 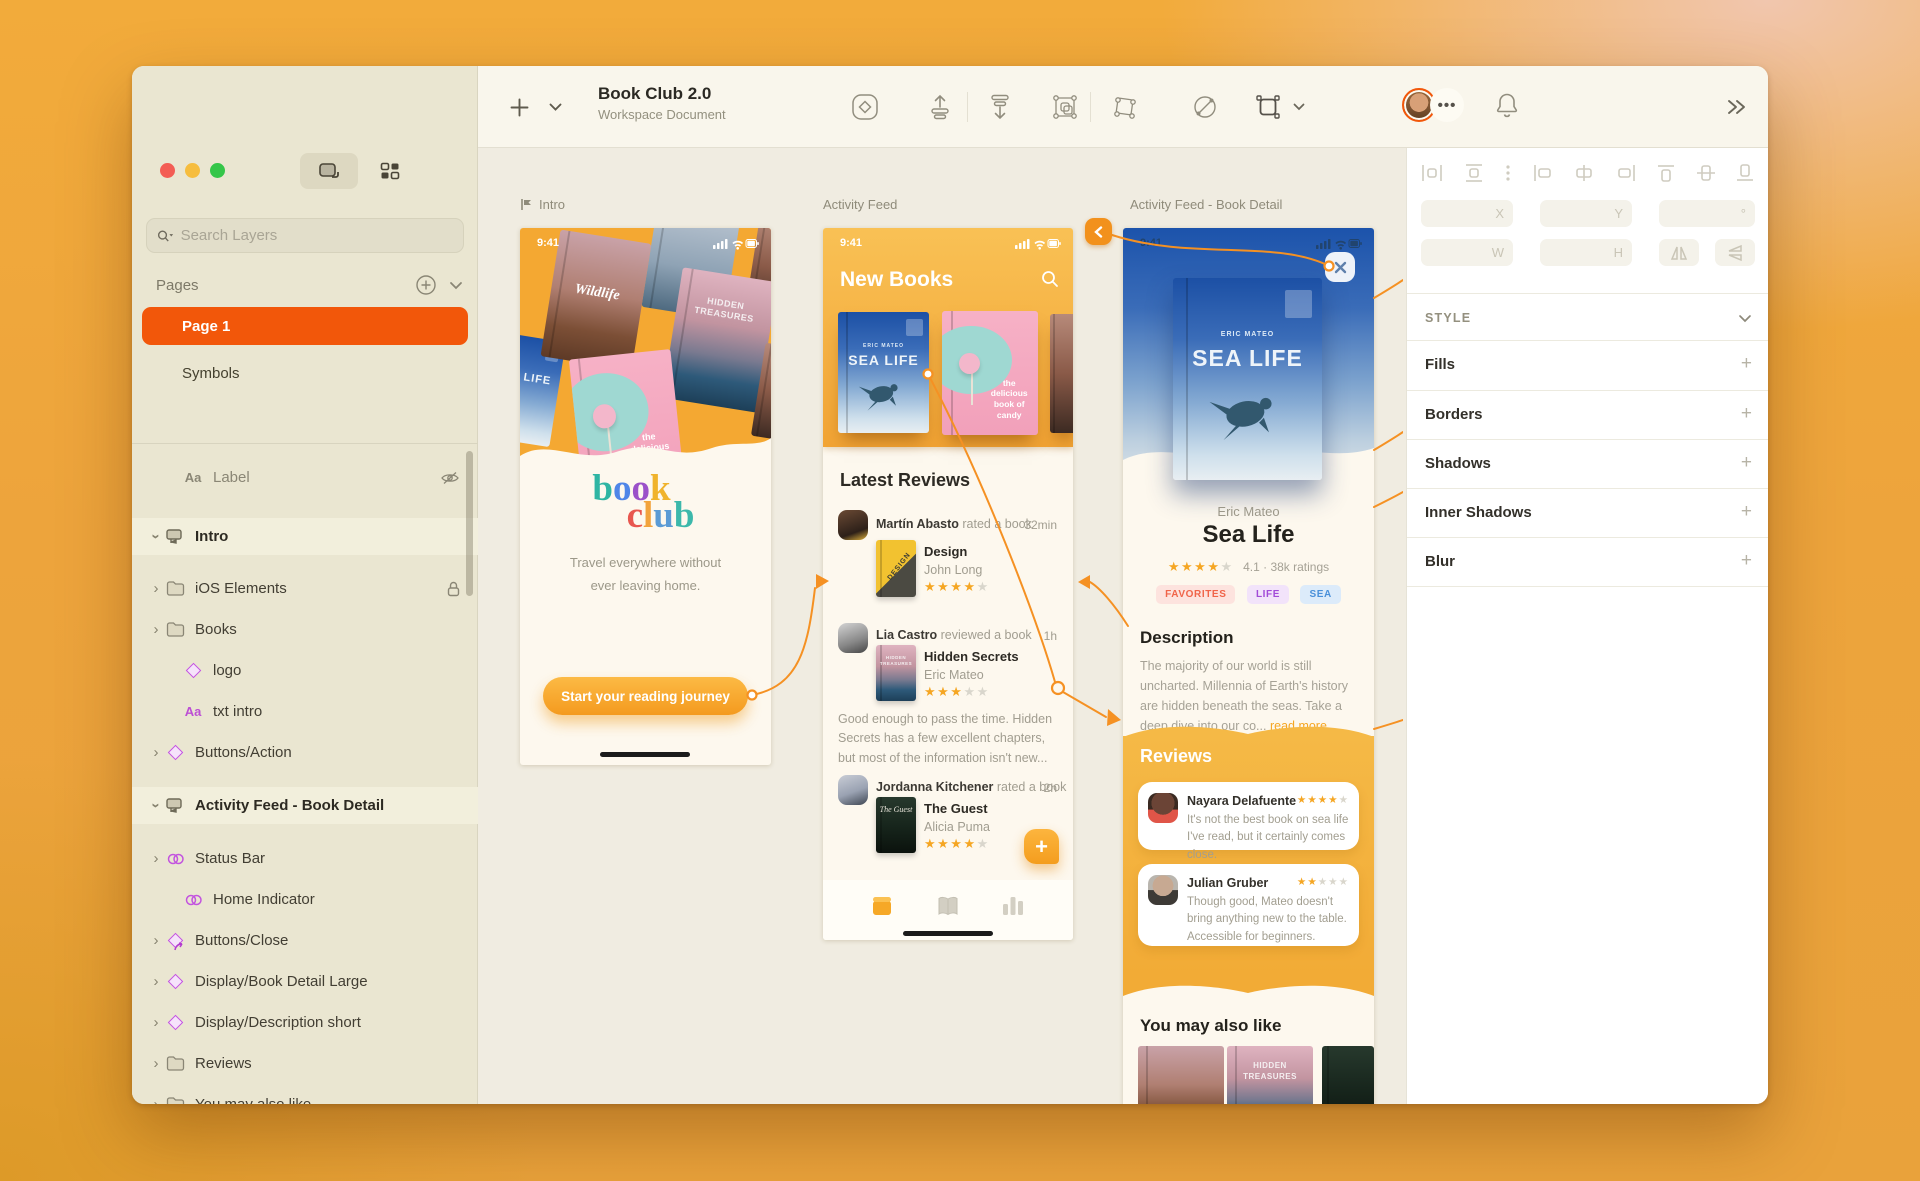 What do you see at coordinates (305, 1095) in the screenshot?
I see `layer-row-you-may-also-like: › You may also like` at bounding box center [305, 1095].